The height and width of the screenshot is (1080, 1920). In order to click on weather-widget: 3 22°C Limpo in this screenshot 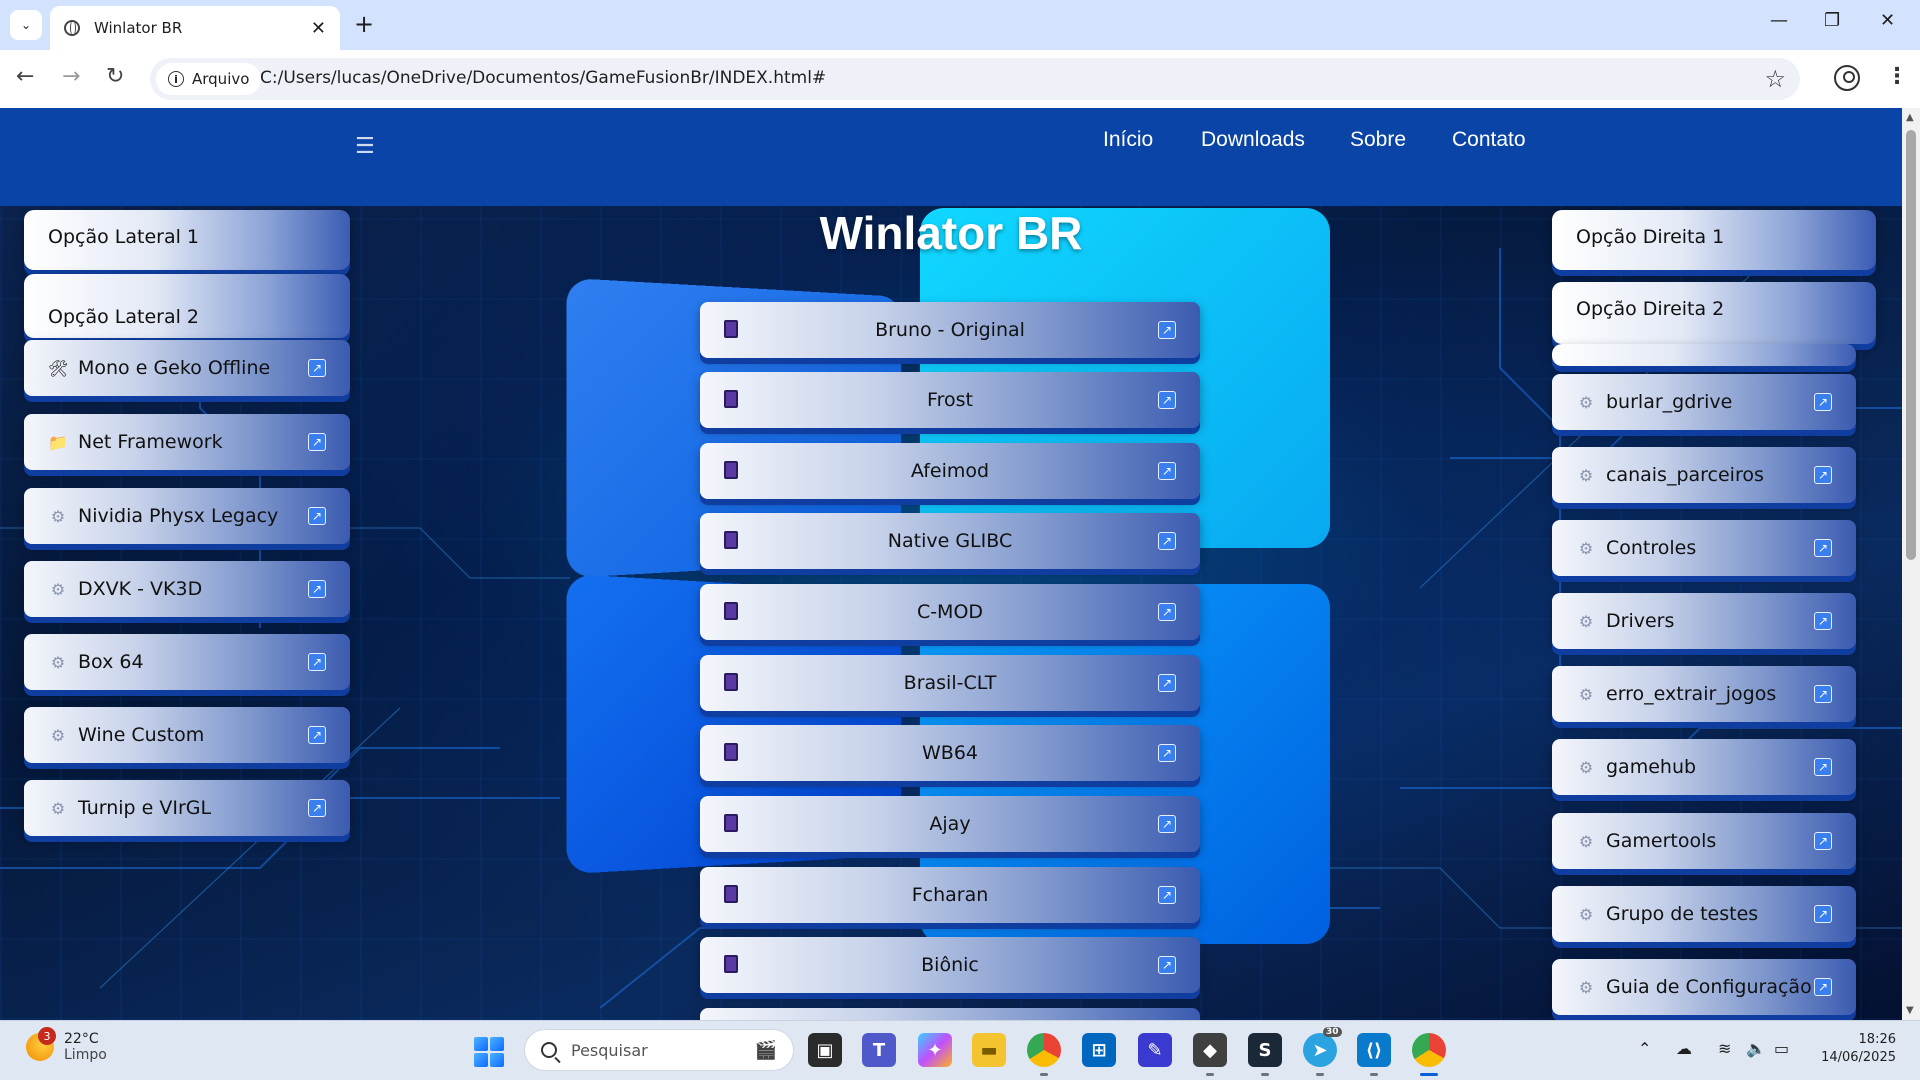, I will do `click(66, 1045)`.